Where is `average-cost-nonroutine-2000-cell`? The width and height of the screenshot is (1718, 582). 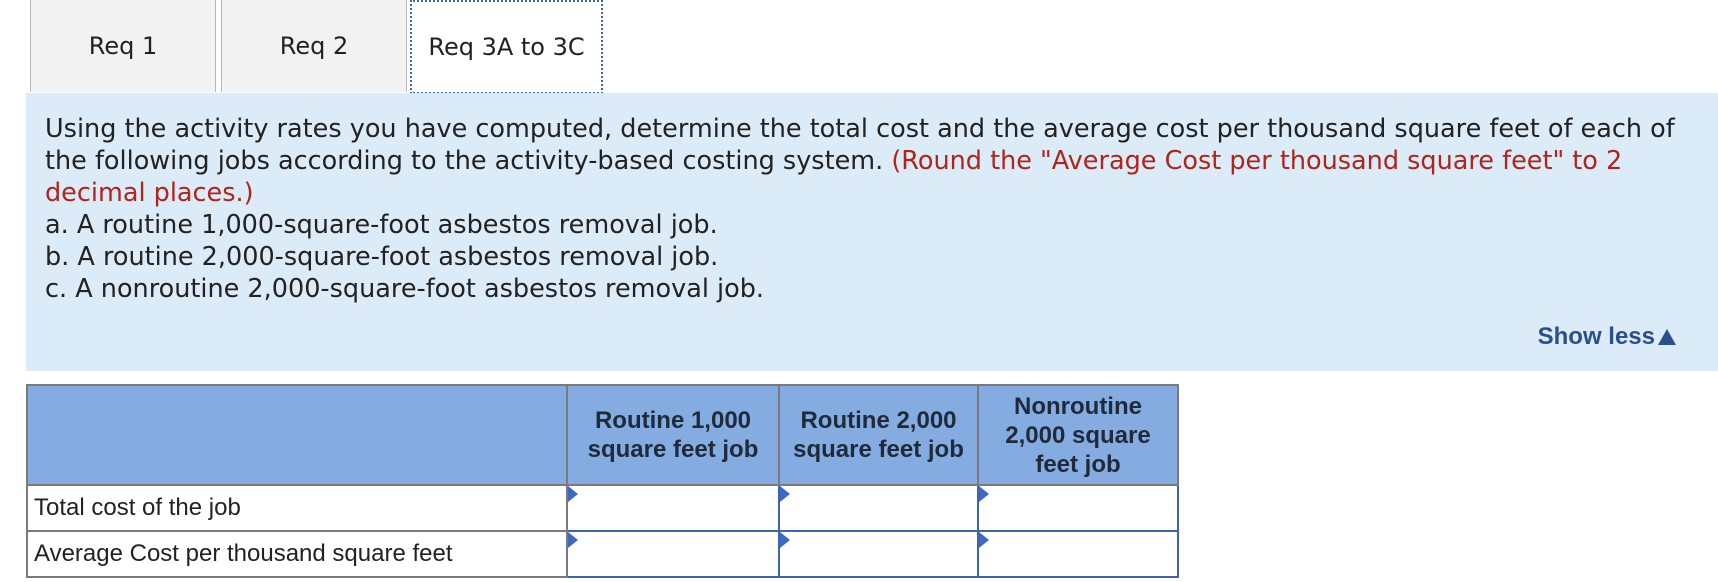
average-cost-nonroutine-2000-cell is located at coordinates (1078, 554).